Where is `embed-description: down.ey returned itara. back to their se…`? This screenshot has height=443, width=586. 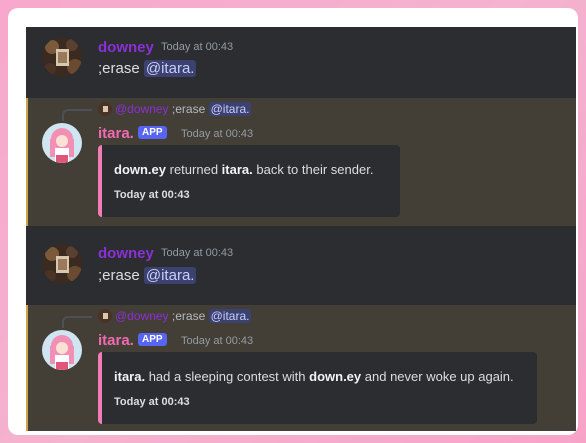
embed-description: down.ey returned itara. back to their se… is located at coordinates (243, 169).